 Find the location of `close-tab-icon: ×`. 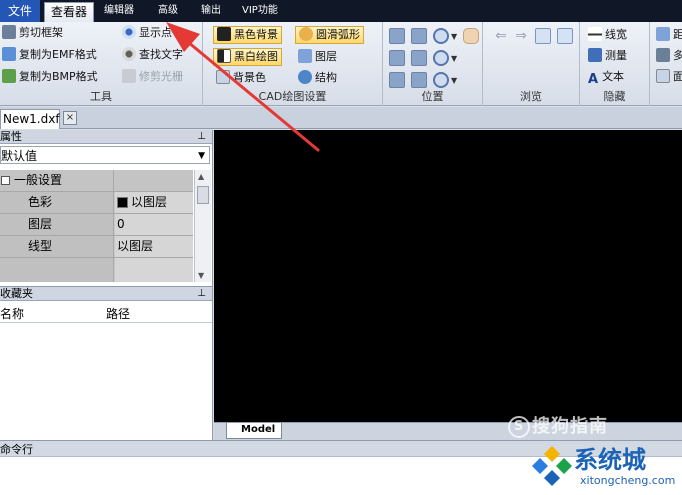

close-tab-icon: × is located at coordinates (70, 118).